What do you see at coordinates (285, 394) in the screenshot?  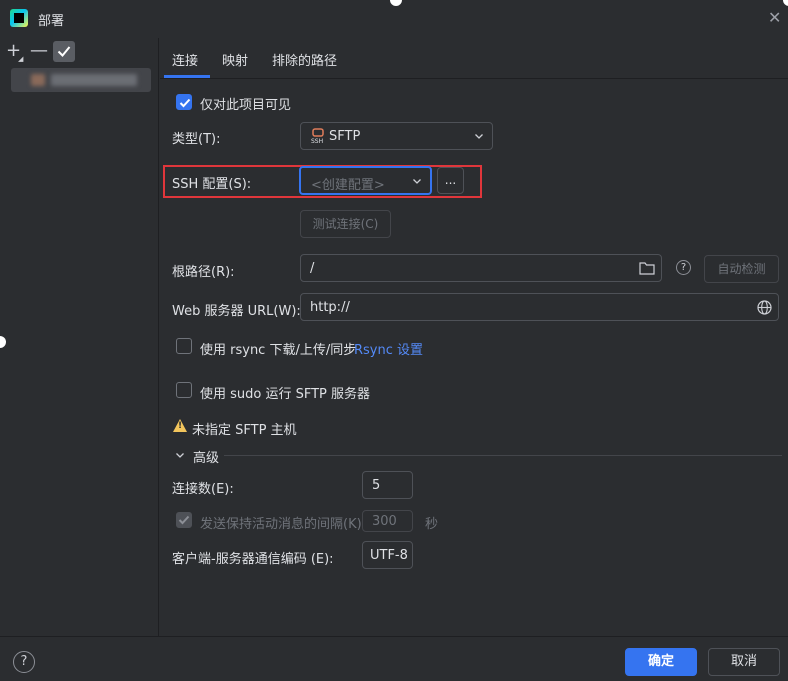 I see `use-sudo-label: 使用 sudo 运行 SFTP 服务器` at bounding box center [285, 394].